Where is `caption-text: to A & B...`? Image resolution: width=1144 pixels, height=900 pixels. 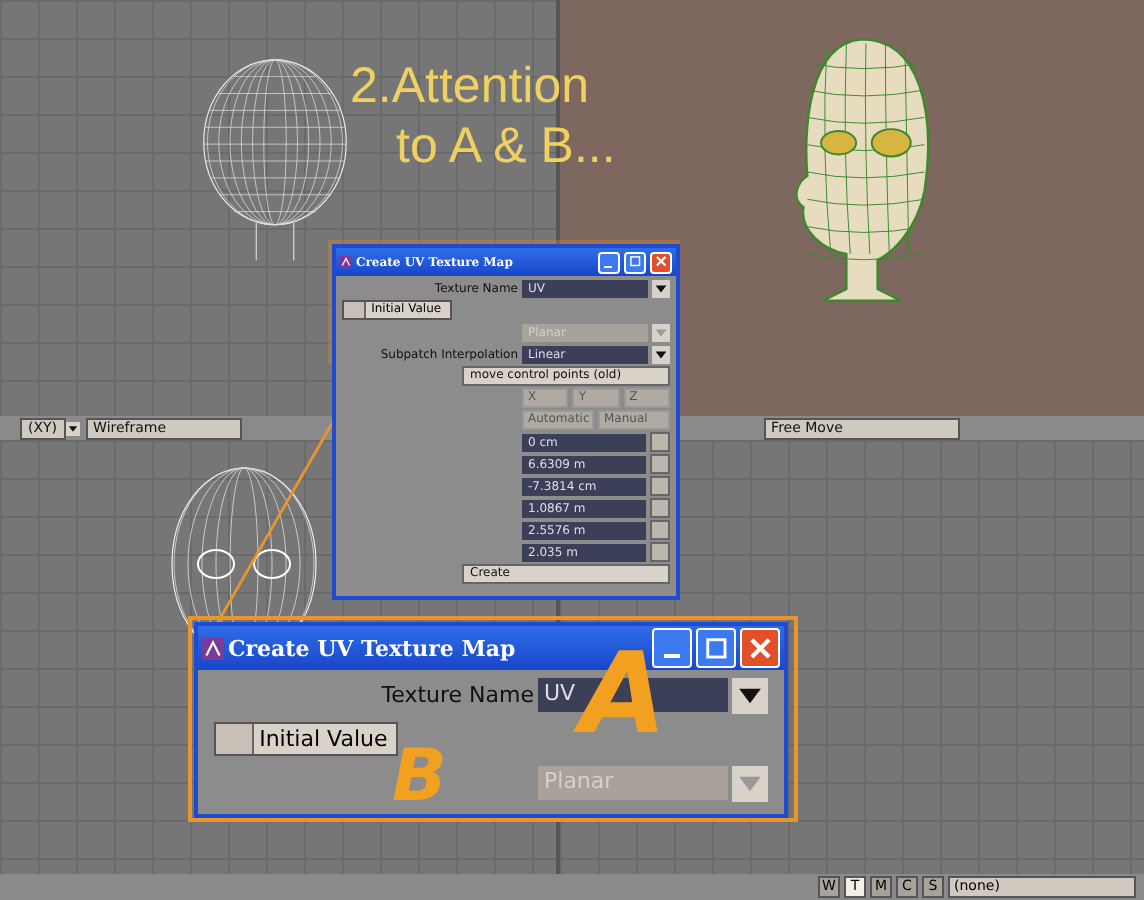 caption-text: to A & B... is located at coordinates (505, 146).